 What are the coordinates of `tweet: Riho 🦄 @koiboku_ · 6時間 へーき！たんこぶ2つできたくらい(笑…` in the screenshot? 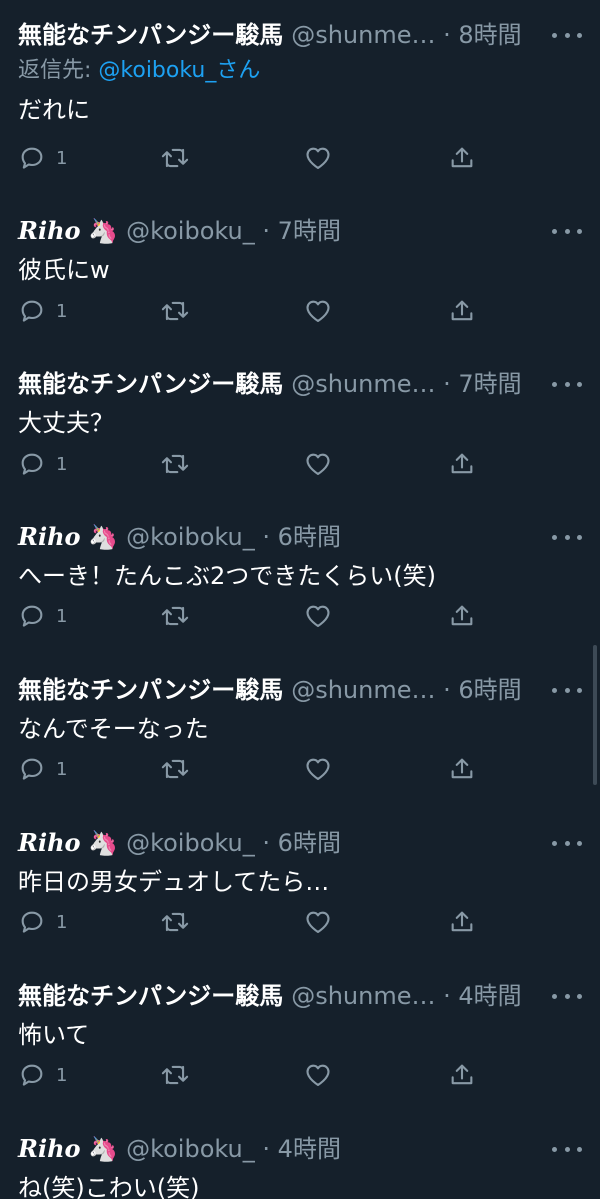 It's located at (300, 557).